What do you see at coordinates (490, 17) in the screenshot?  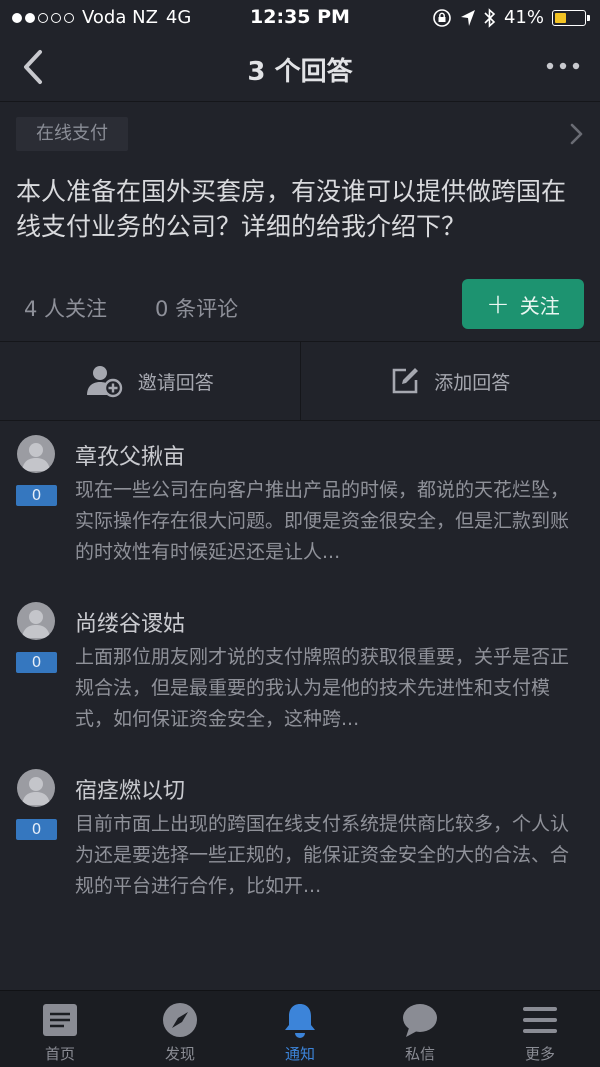 I see `bluetooth-icon` at bounding box center [490, 17].